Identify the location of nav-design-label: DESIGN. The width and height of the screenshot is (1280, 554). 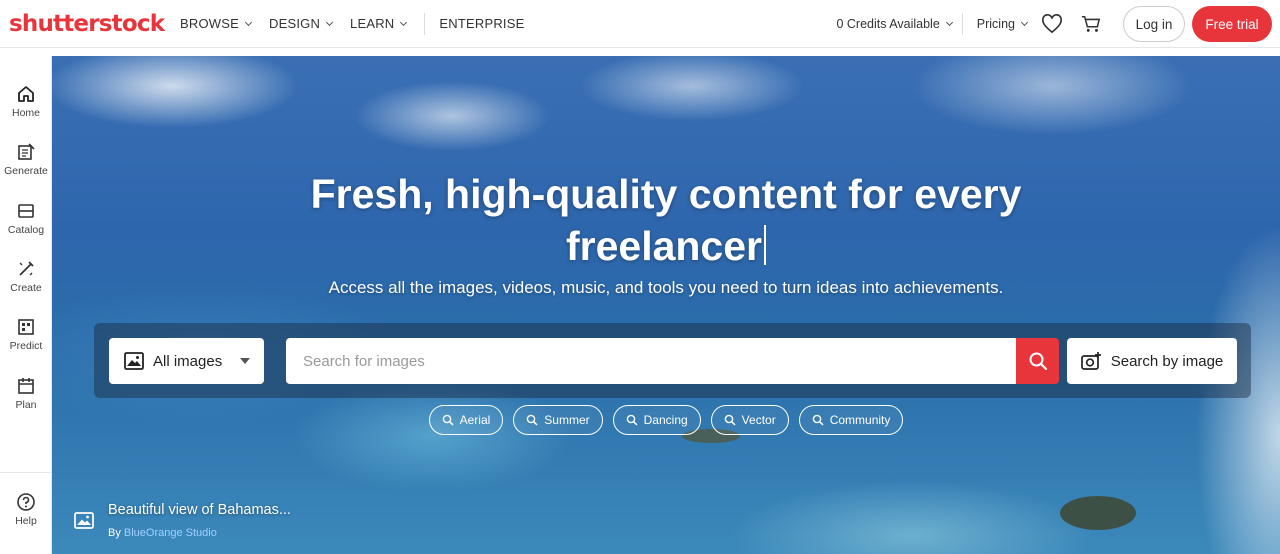
(294, 23).